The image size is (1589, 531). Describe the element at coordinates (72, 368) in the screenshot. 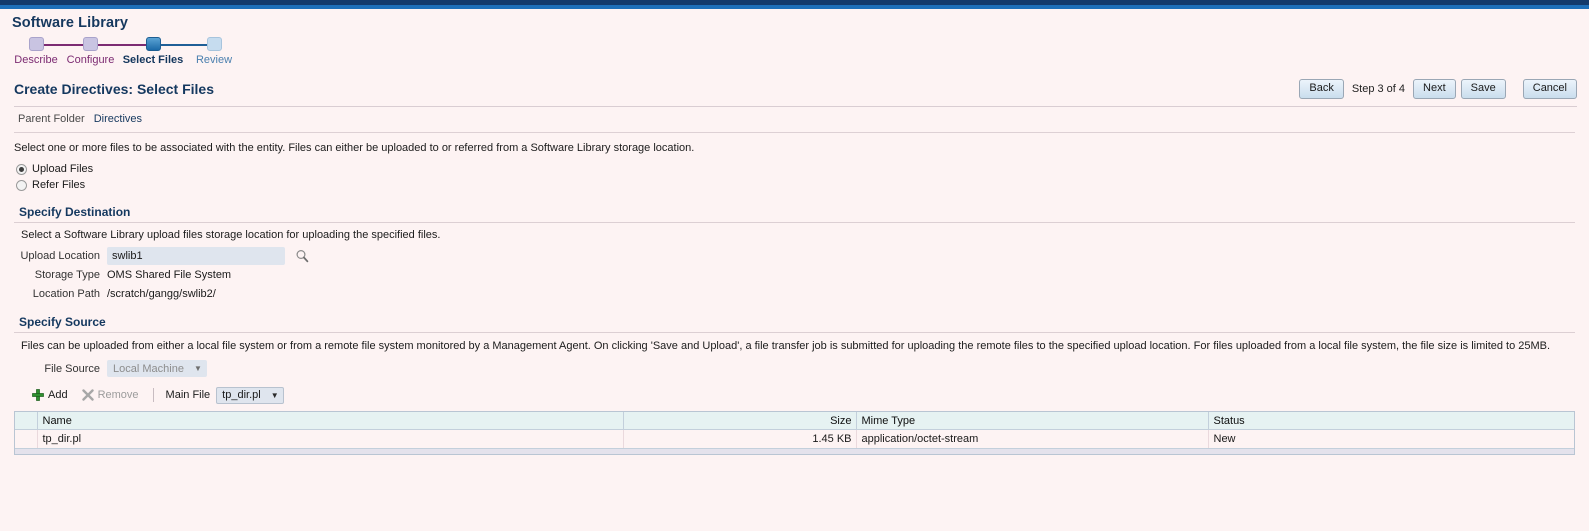

I see `file-source-label: File Source` at that location.